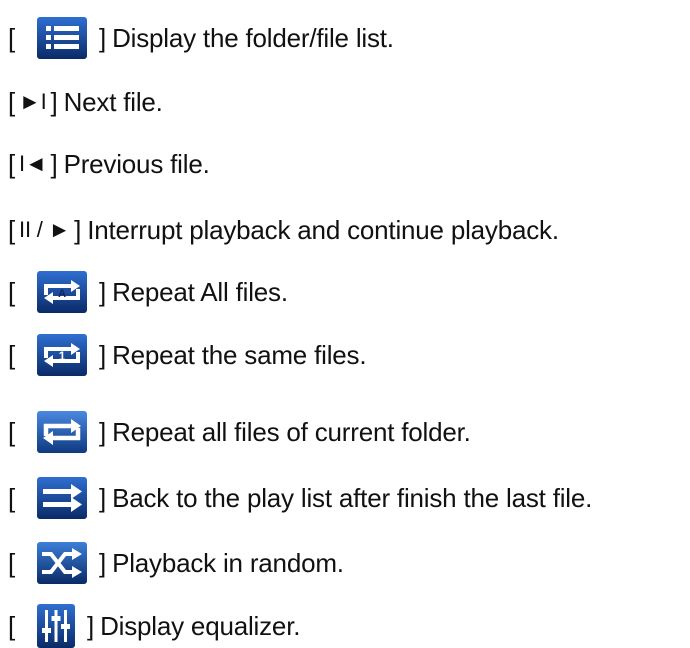  I want to click on repeat-all-letter: A, so click(62, 294).